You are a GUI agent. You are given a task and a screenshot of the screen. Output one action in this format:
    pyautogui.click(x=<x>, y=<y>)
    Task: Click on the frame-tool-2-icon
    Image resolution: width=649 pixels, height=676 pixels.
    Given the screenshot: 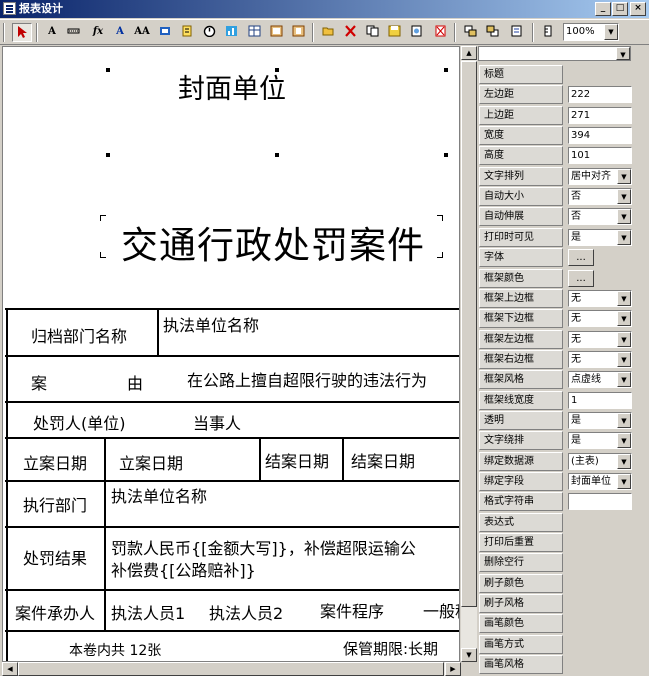 What is the action you would take?
    pyautogui.click(x=298, y=32)
    